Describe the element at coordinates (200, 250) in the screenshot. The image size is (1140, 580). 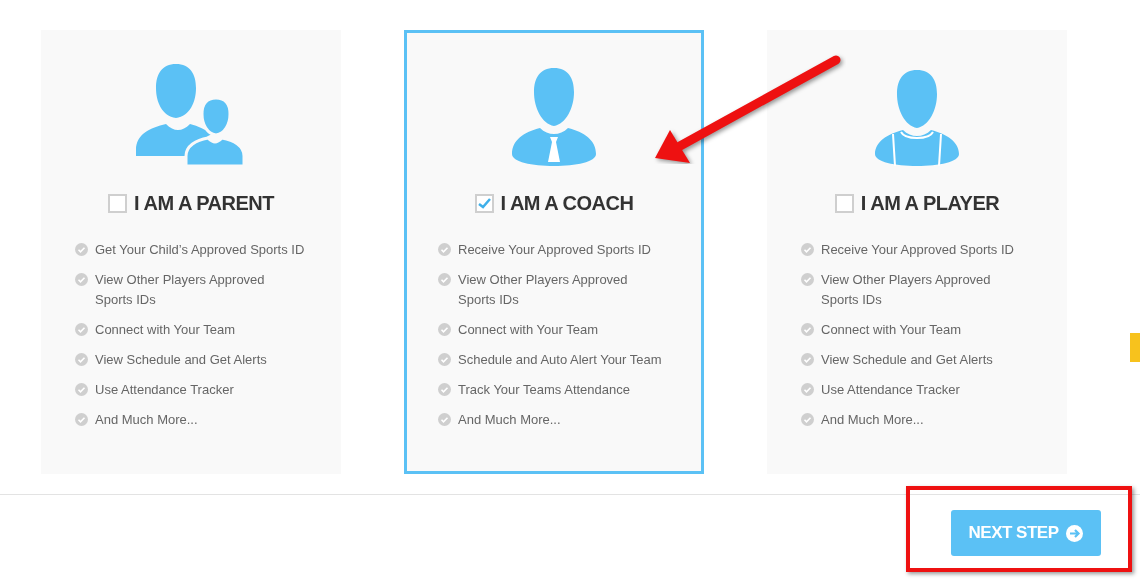
I see `feature-text: Get Your Child’s Approved Sports ID` at that location.